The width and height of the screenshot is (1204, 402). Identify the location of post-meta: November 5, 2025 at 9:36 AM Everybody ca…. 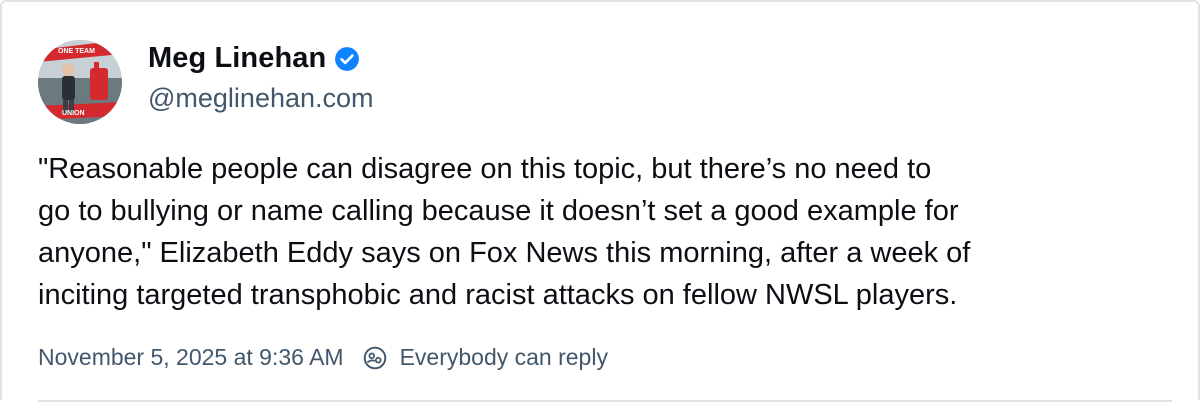
(323, 357).